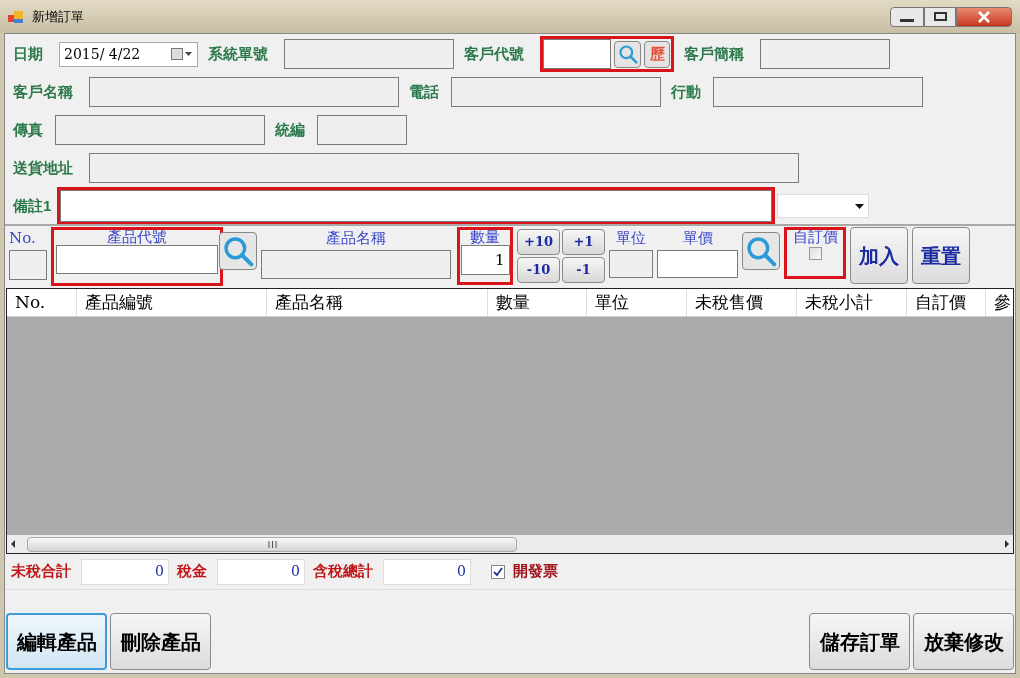 This screenshot has height=678, width=1020. I want to click on custom-price-checkbox, so click(815, 253).